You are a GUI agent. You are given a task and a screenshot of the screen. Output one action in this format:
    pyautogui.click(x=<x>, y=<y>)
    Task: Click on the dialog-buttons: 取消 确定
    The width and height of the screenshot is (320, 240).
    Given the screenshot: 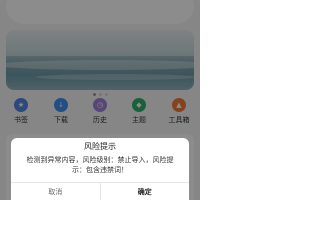 What is the action you would take?
    pyautogui.click(x=100, y=191)
    